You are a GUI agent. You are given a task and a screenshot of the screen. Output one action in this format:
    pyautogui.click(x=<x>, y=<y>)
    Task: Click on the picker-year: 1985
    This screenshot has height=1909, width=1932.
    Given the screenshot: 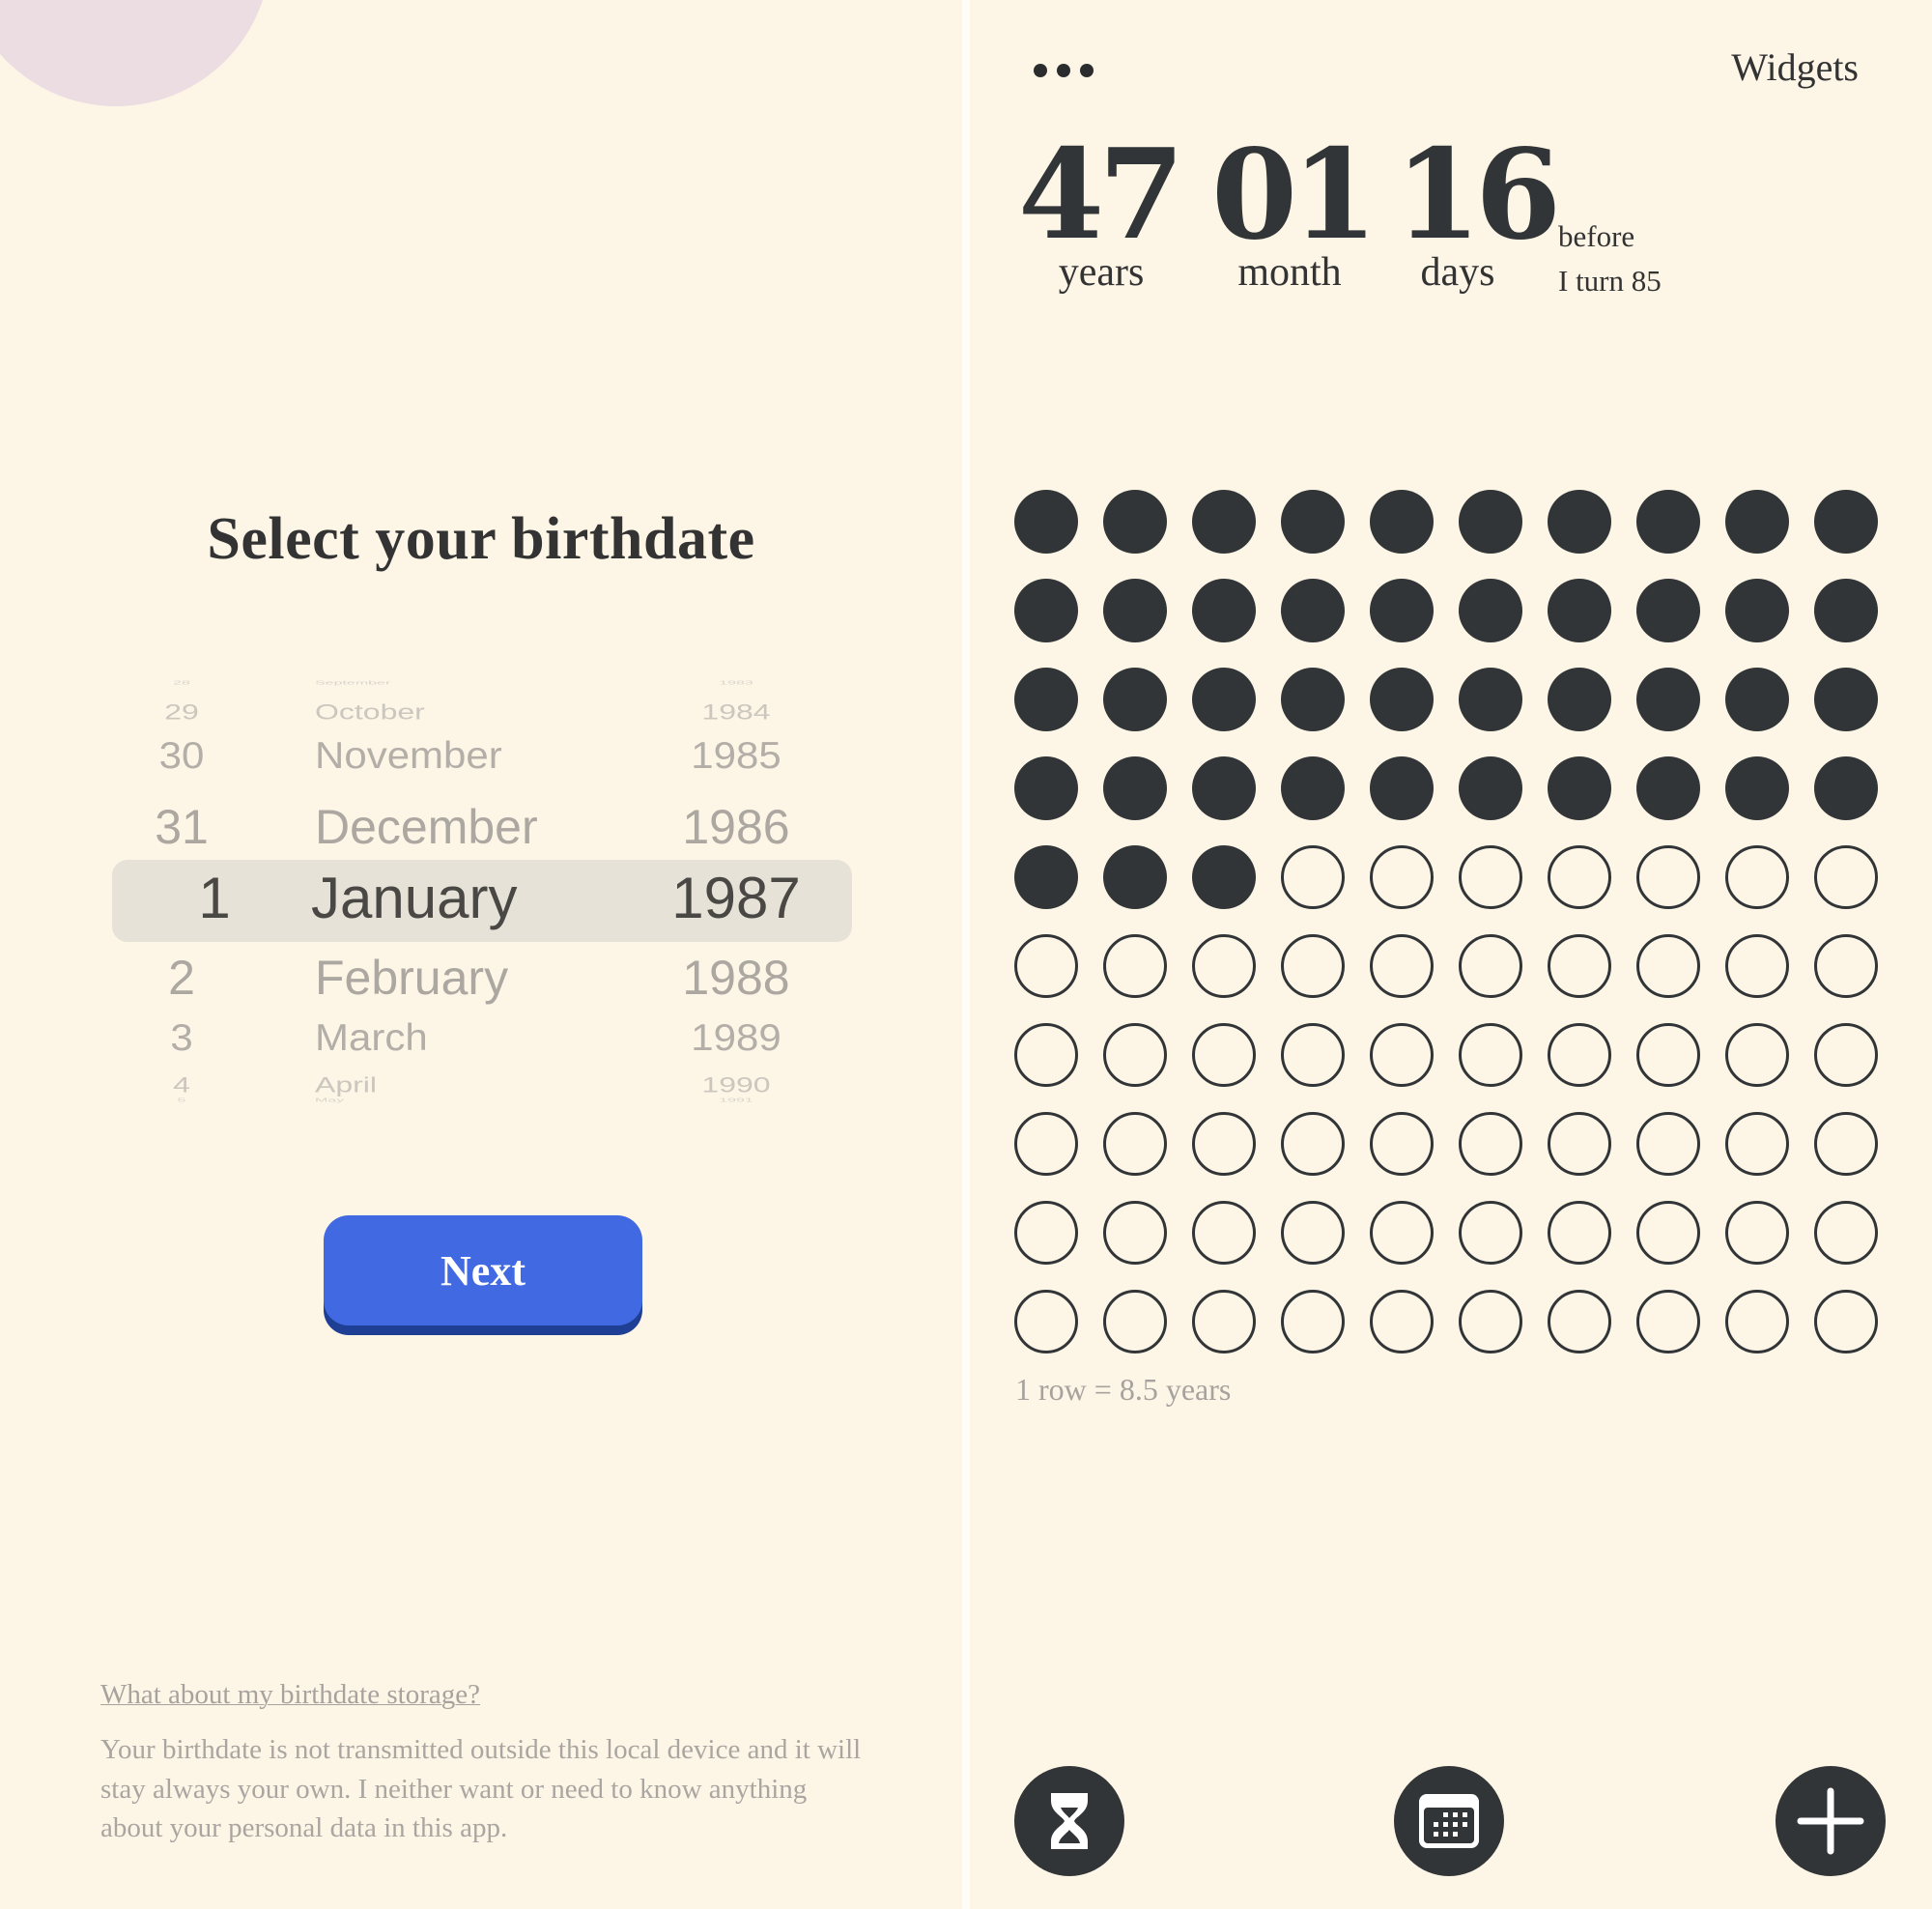 What is the action you would take?
    pyautogui.click(x=736, y=755)
    